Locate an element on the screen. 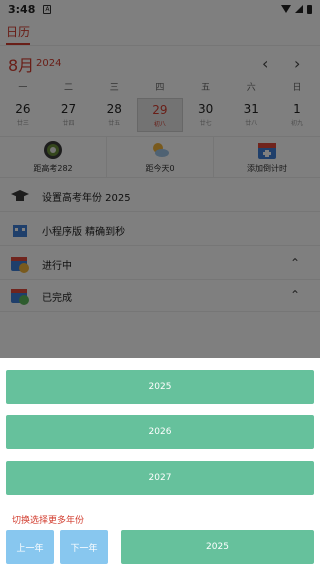  year-option: 2026 is located at coordinates (160, 432).